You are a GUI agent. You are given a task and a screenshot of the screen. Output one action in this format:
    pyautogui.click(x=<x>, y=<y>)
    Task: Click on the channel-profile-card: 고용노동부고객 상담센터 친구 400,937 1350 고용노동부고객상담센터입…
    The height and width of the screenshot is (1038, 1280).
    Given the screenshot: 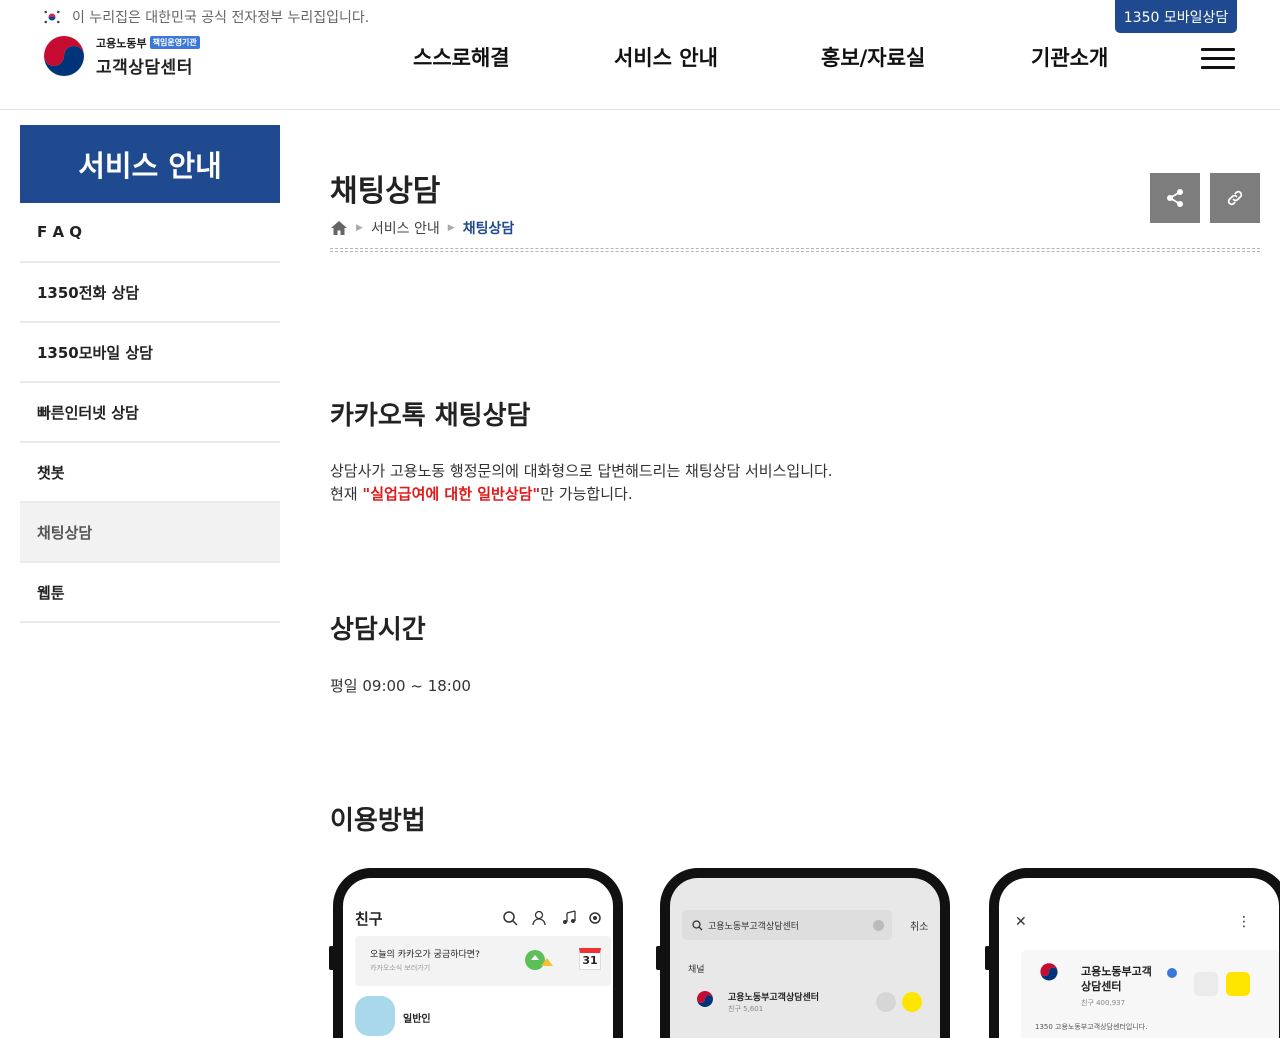 What is the action you would take?
    pyautogui.click(x=1150, y=994)
    